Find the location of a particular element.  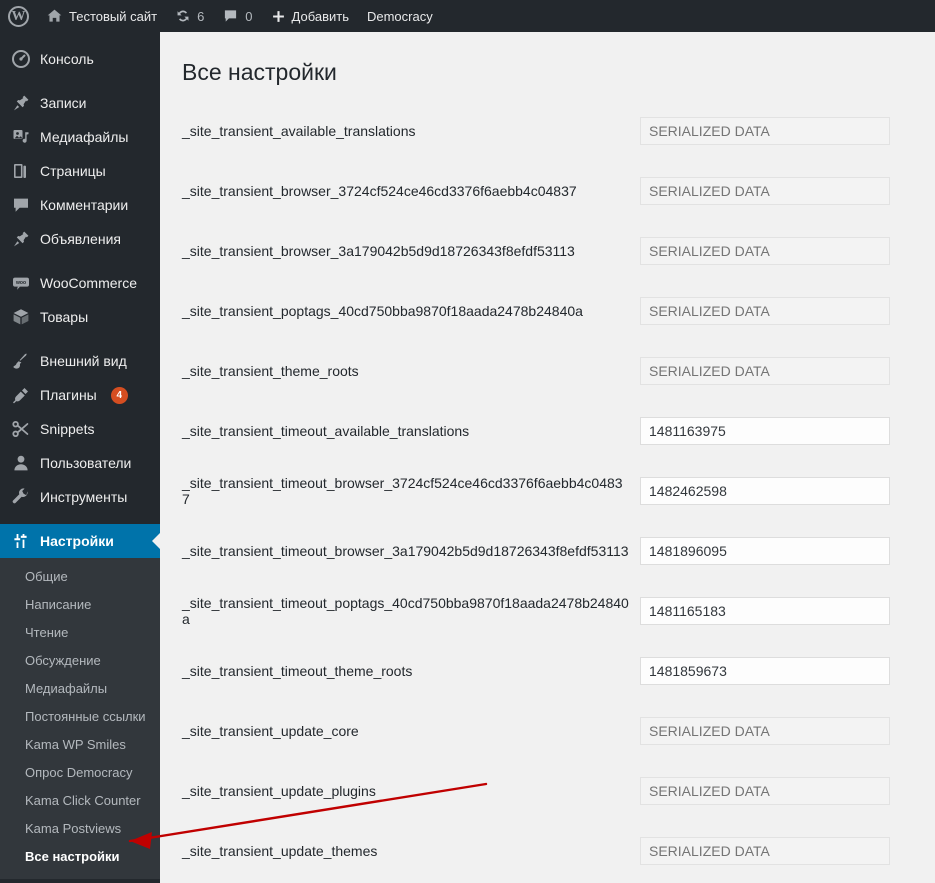

updates-icon is located at coordinates (183, 16).